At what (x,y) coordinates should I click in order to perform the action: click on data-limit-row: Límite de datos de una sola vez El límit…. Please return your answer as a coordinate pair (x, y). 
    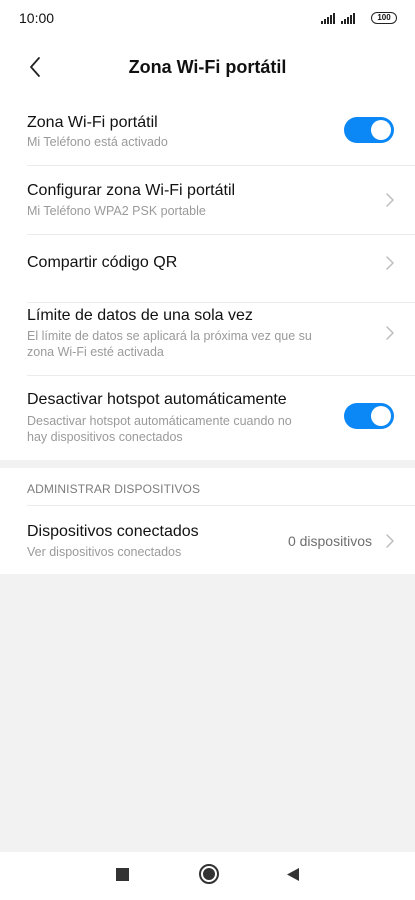
    Looking at the image, I should click on (207, 339).